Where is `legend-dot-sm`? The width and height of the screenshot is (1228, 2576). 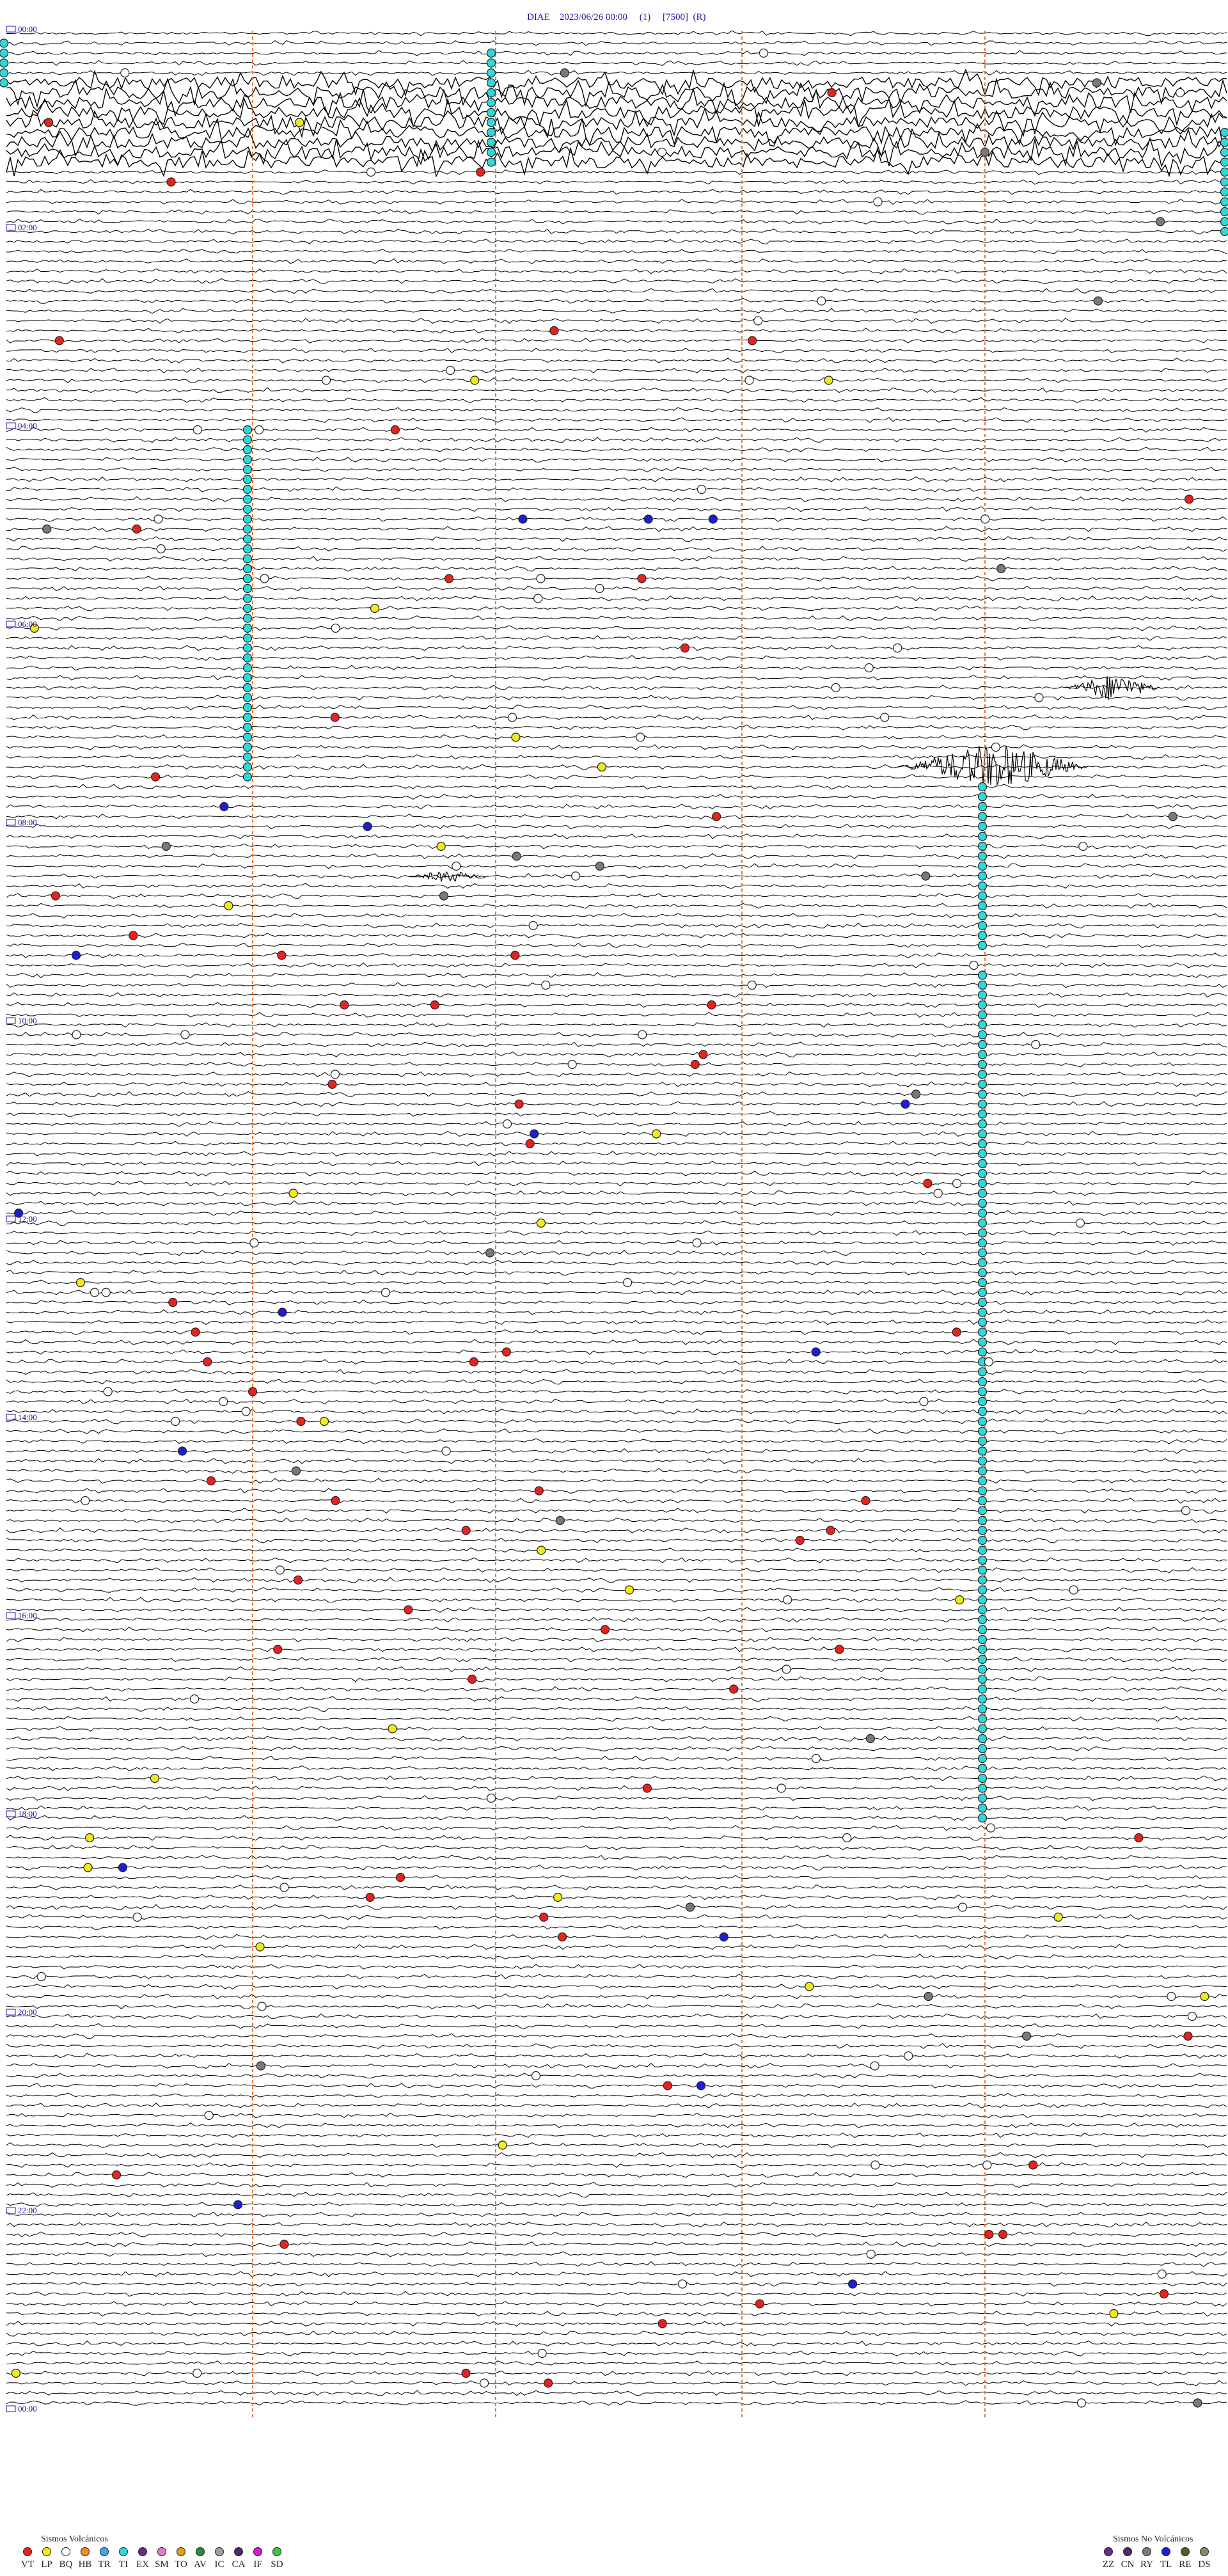 legend-dot-sm is located at coordinates (161, 2551).